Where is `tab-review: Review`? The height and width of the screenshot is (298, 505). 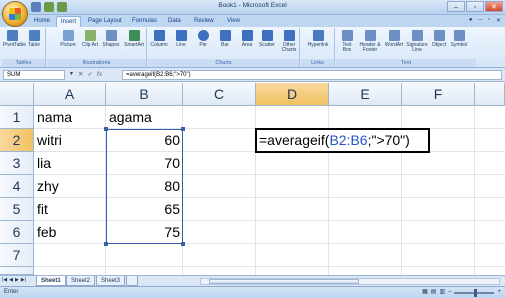
tab-review: Review is located at coordinates (204, 21).